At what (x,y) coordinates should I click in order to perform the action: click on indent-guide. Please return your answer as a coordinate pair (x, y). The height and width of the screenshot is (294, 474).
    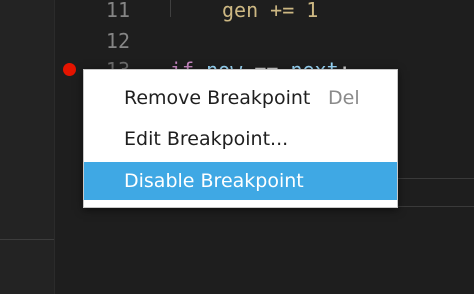
    Looking at the image, I should click on (170, 8).